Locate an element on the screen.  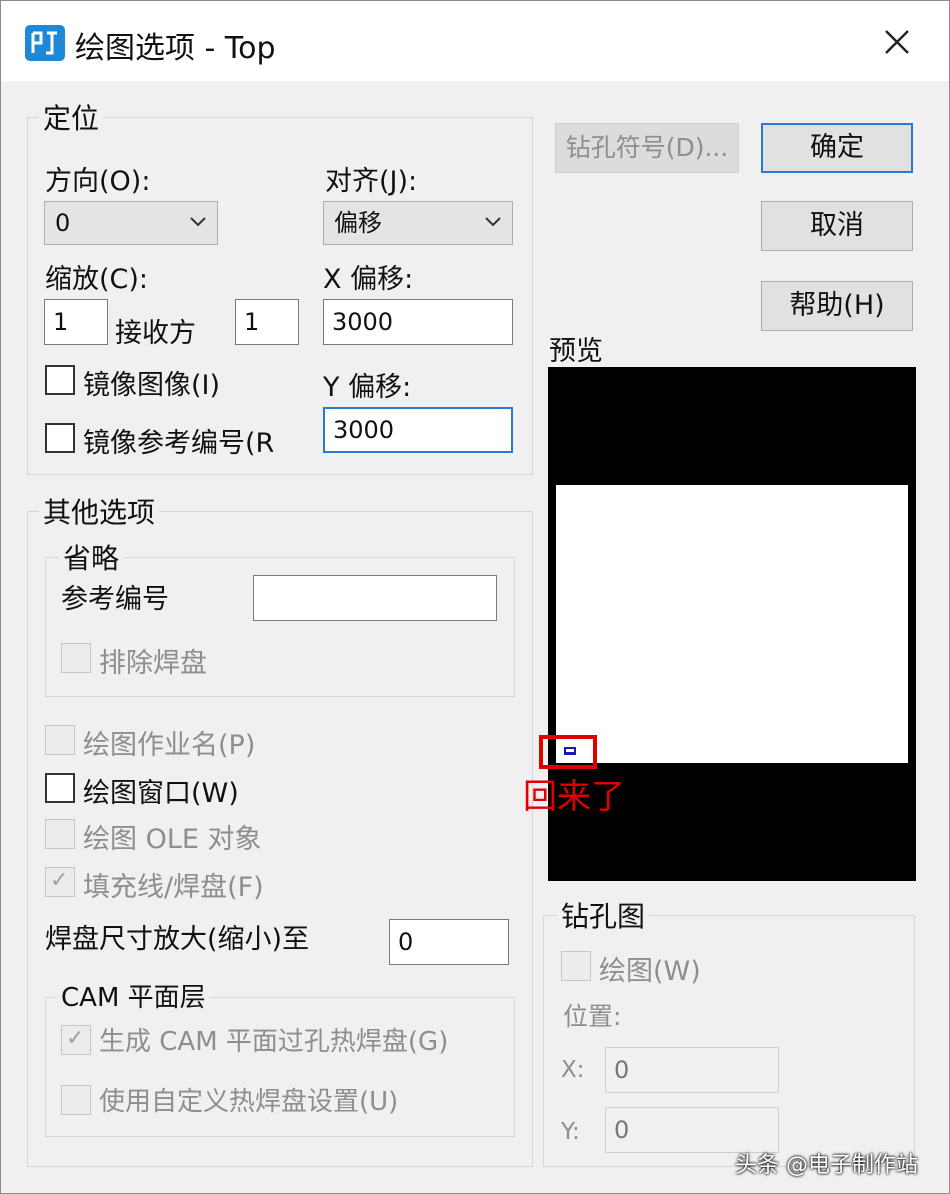
close-icon is located at coordinates (897, 42).